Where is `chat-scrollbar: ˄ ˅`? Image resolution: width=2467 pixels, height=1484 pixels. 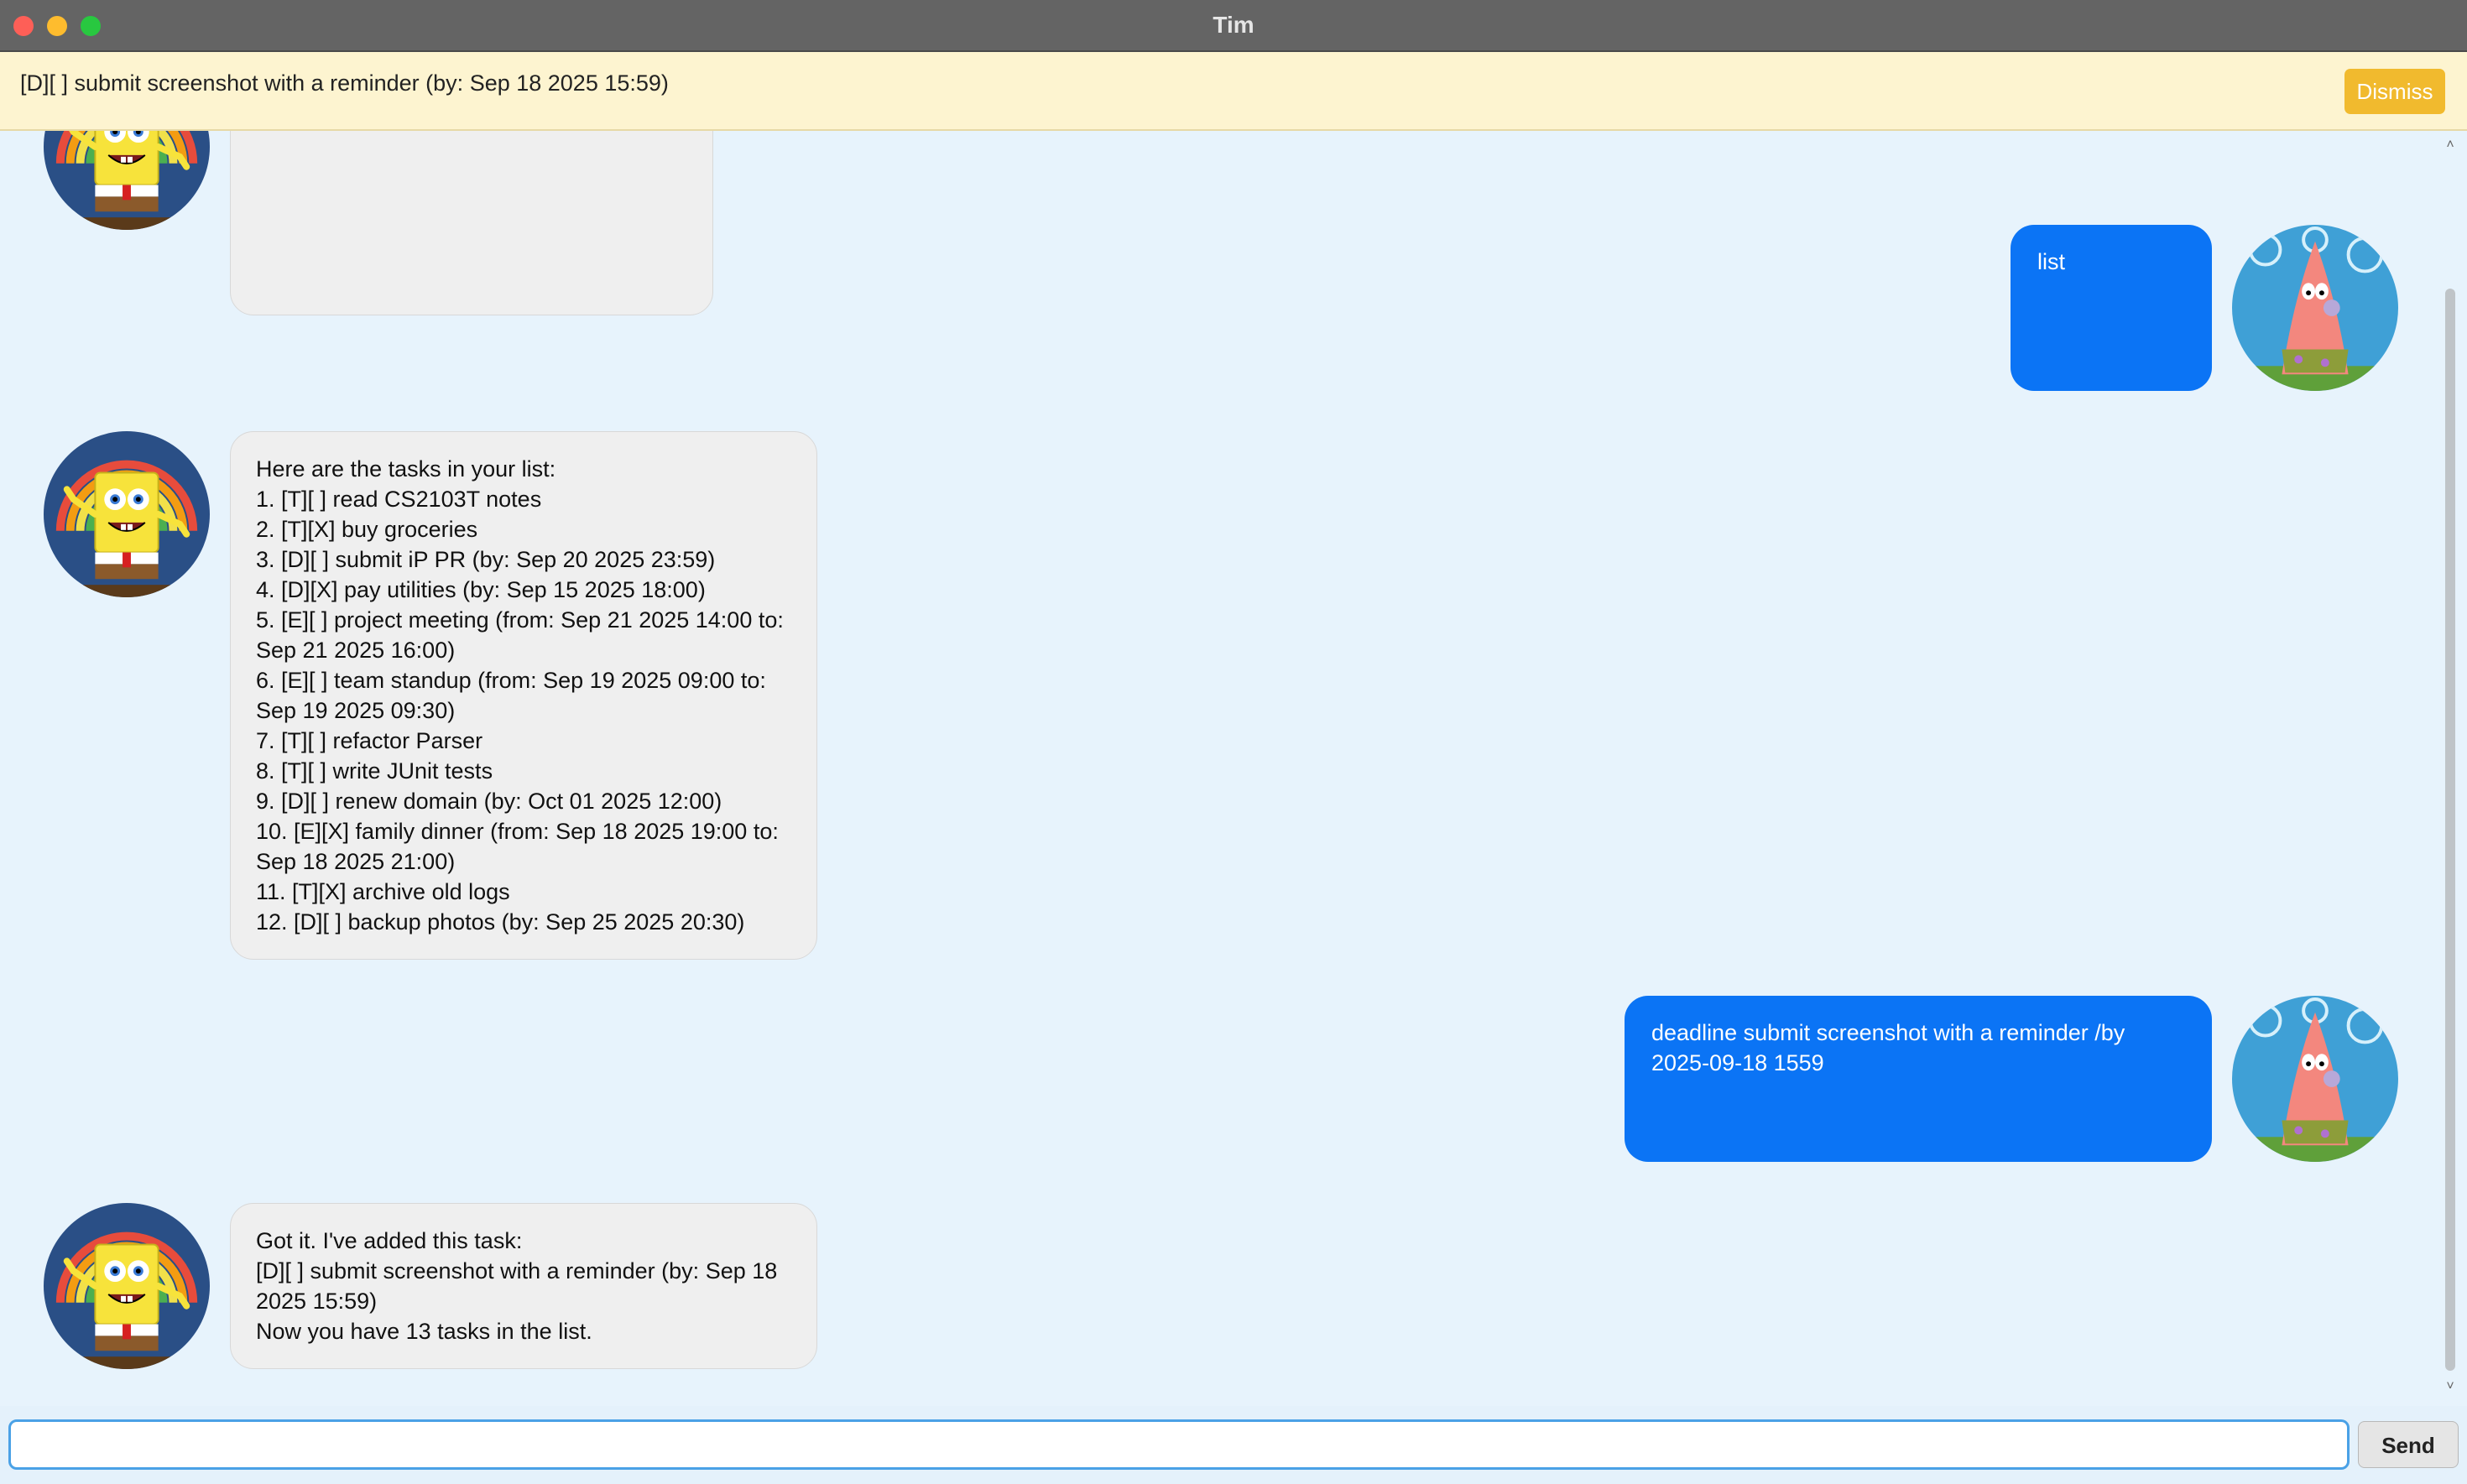 chat-scrollbar: ˄ ˅ is located at coordinates (2450, 767).